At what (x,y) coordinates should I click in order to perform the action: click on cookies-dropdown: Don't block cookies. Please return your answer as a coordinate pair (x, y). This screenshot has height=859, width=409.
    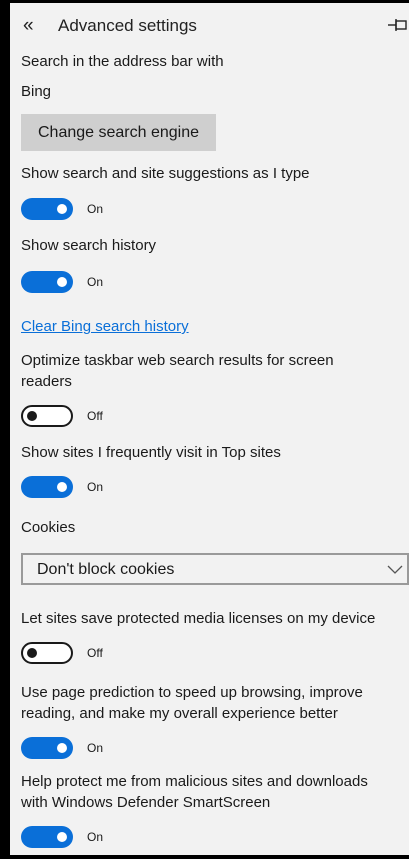
    Looking at the image, I should click on (215, 569).